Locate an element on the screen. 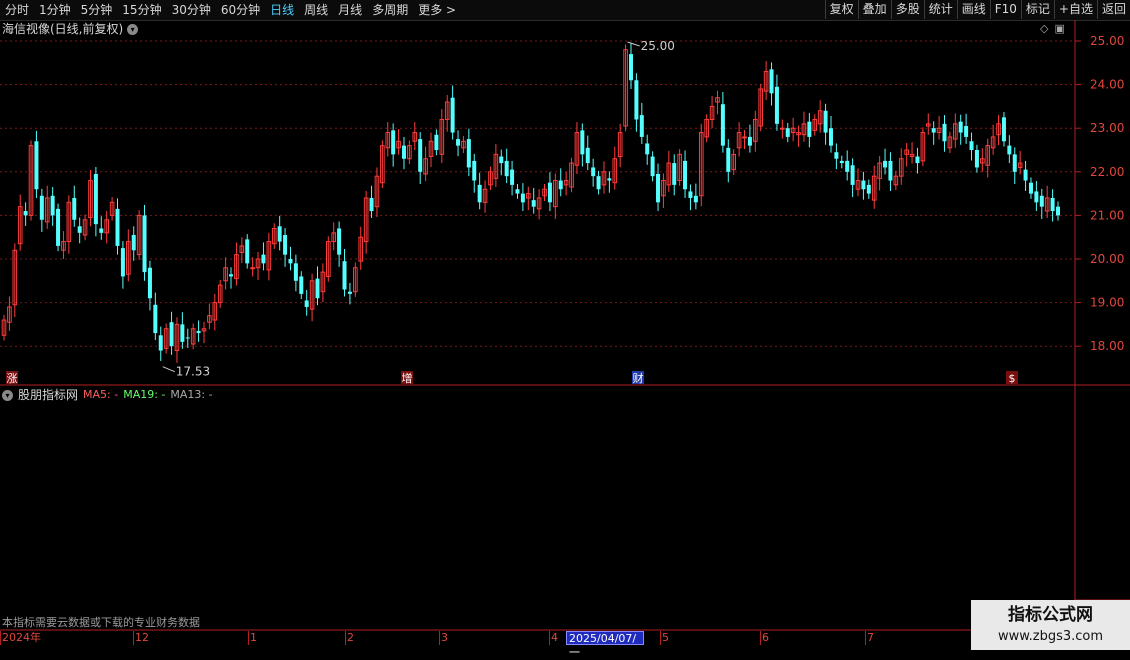 Image resolution: width=1130 pixels, height=660 pixels. event-marker-2: 财 is located at coordinates (638, 378).